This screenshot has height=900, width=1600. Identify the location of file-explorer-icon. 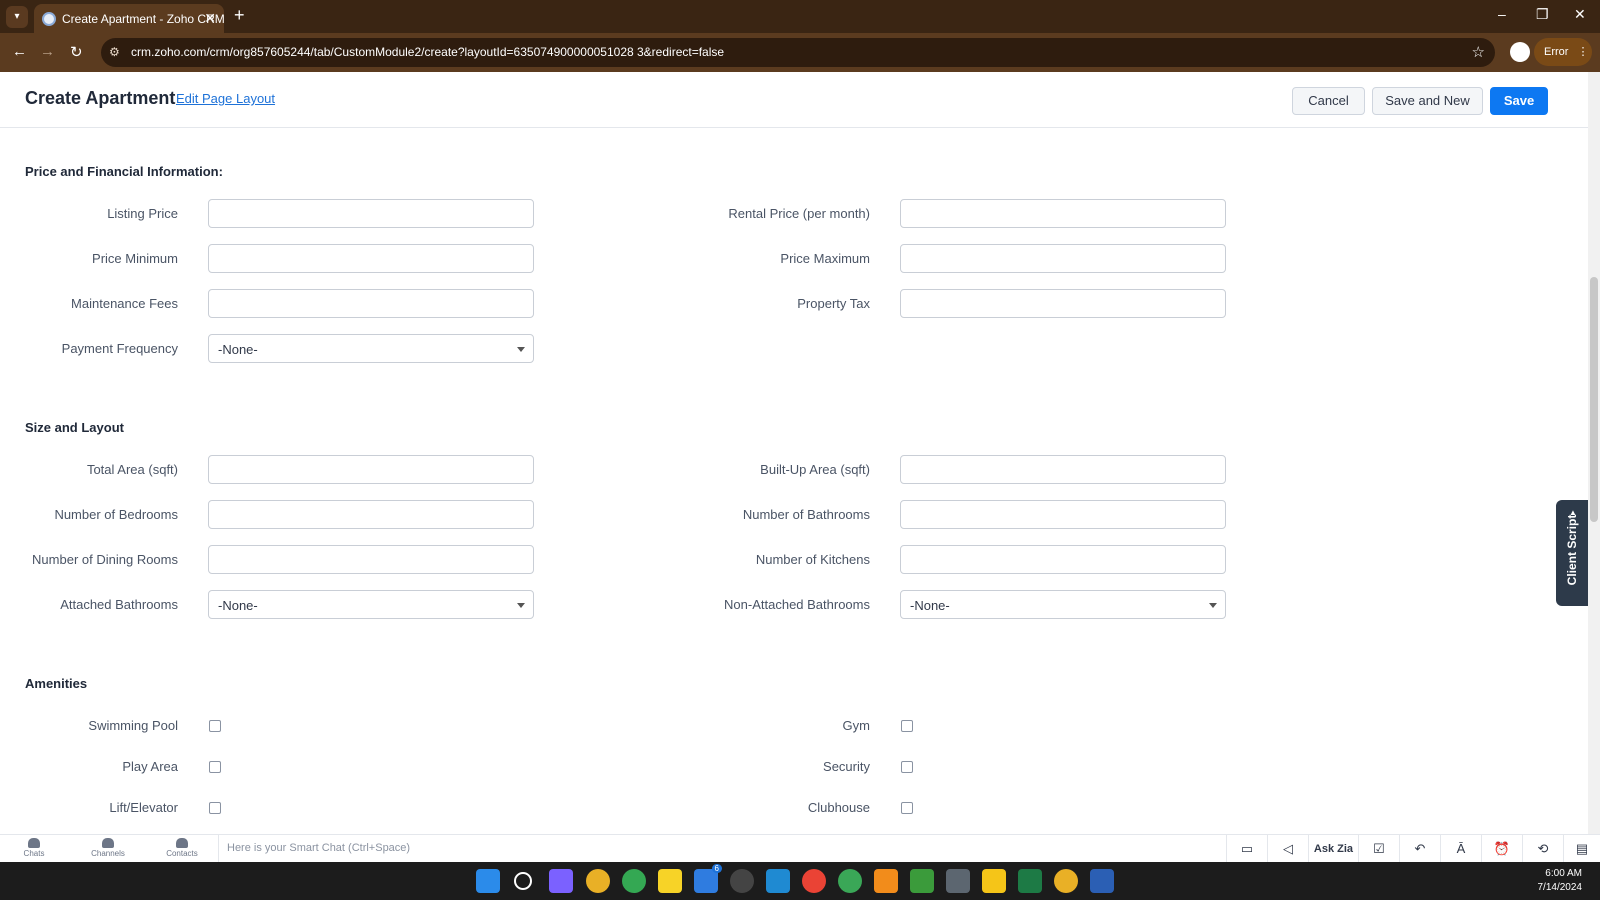
(994, 881).